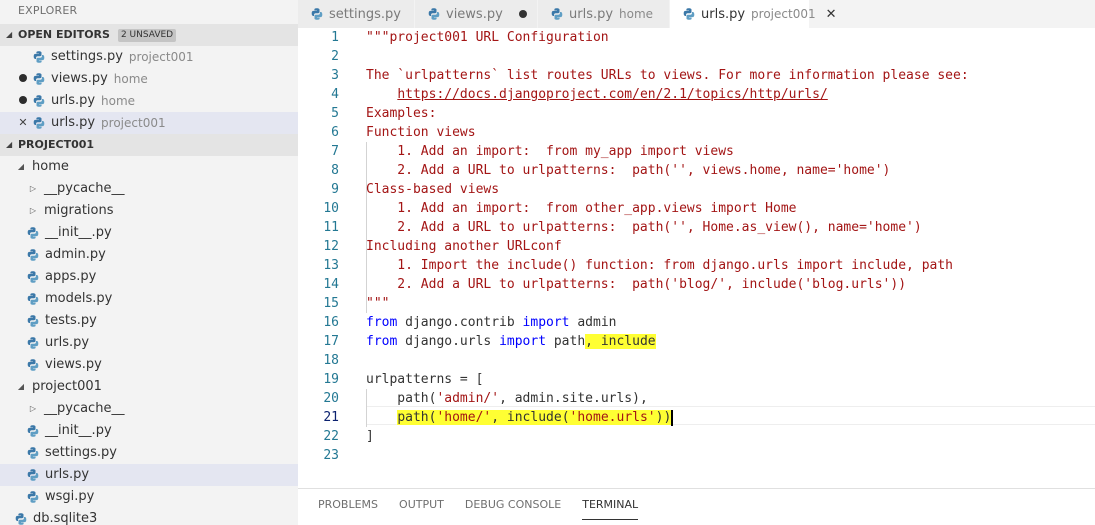 This screenshot has height=525, width=1095. I want to click on project-label: PROJECT001, so click(56, 144).